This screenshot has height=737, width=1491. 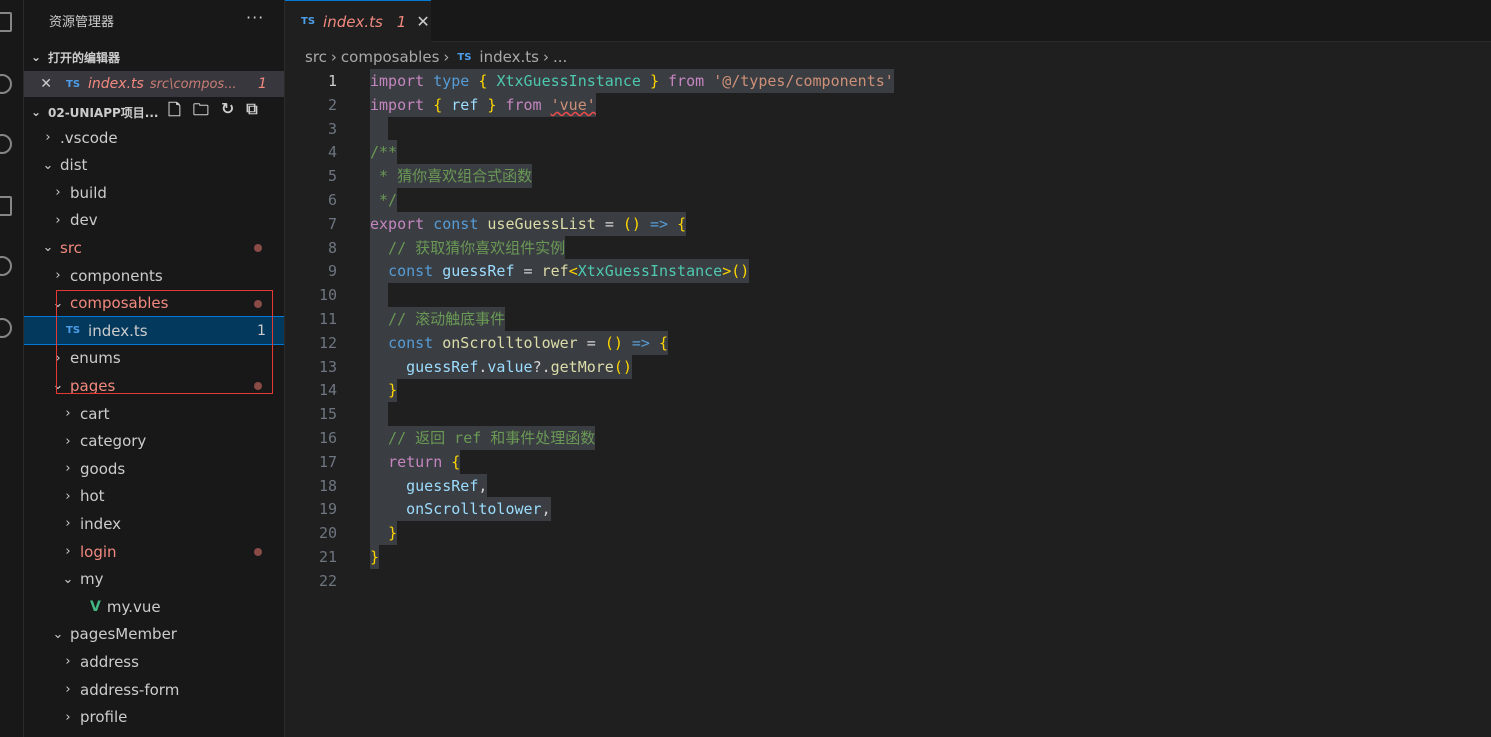 What do you see at coordinates (154, 717) in the screenshot?
I see `tree-item: › profile` at bounding box center [154, 717].